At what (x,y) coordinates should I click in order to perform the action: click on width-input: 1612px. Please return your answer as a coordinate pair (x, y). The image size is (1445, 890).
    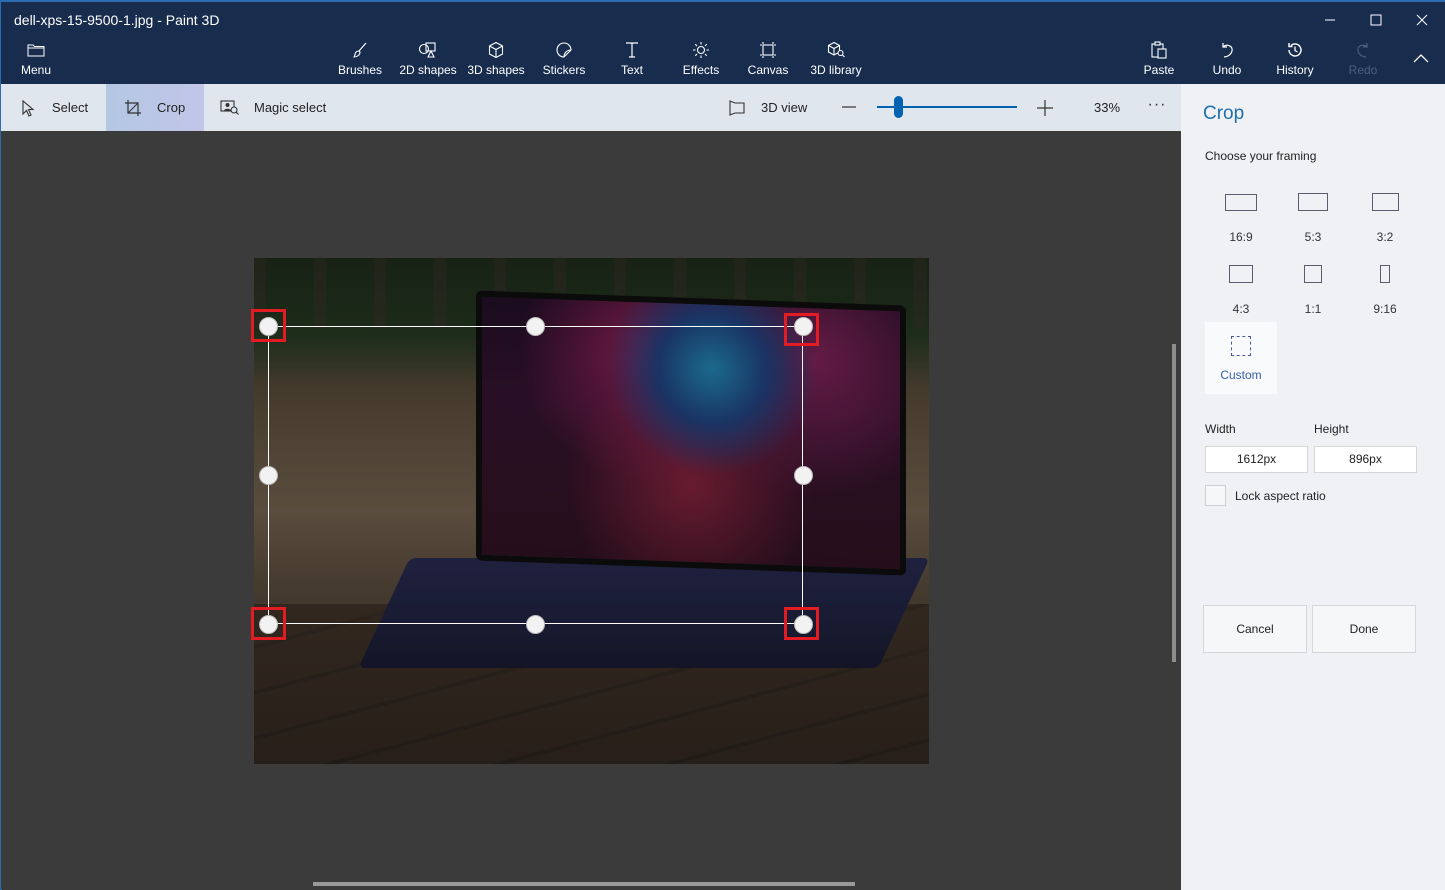
    Looking at the image, I should click on (1256, 459).